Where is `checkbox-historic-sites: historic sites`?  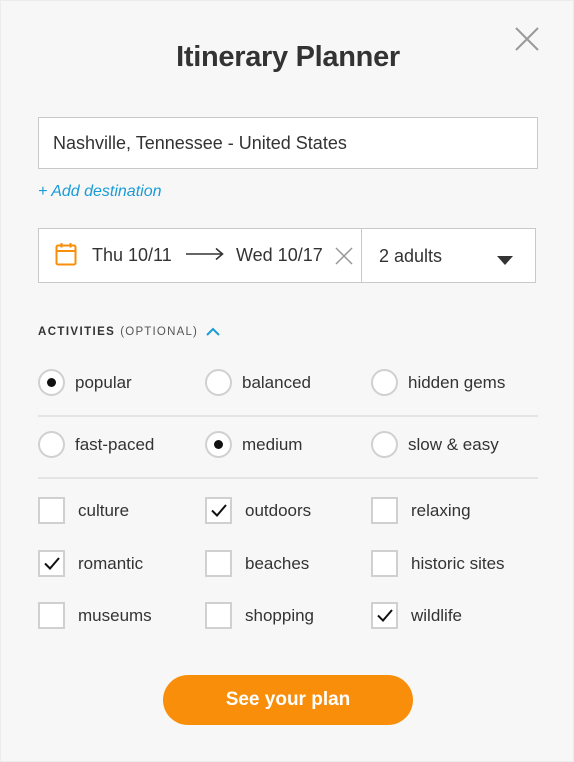
checkbox-historic-sites: historic sites is located at coordinates (438, 563).